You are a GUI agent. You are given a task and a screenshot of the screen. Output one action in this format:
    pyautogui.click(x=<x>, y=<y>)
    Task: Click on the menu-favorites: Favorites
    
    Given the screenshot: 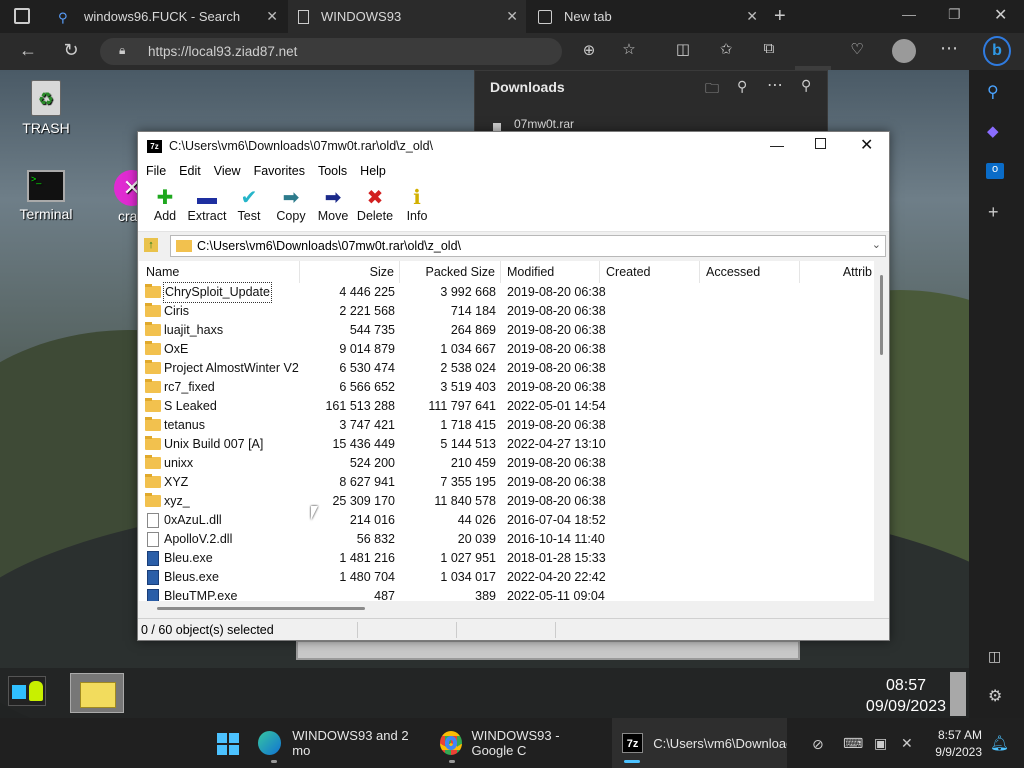 What is the action you would take?
    pyautogui.click(x=279, y=171)
    